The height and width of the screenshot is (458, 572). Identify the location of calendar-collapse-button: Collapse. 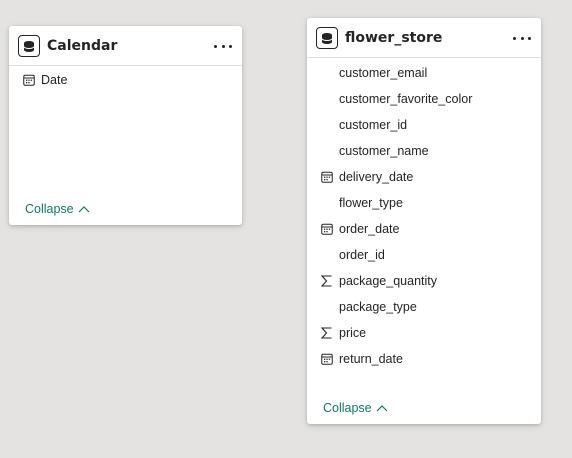
(57, 209).